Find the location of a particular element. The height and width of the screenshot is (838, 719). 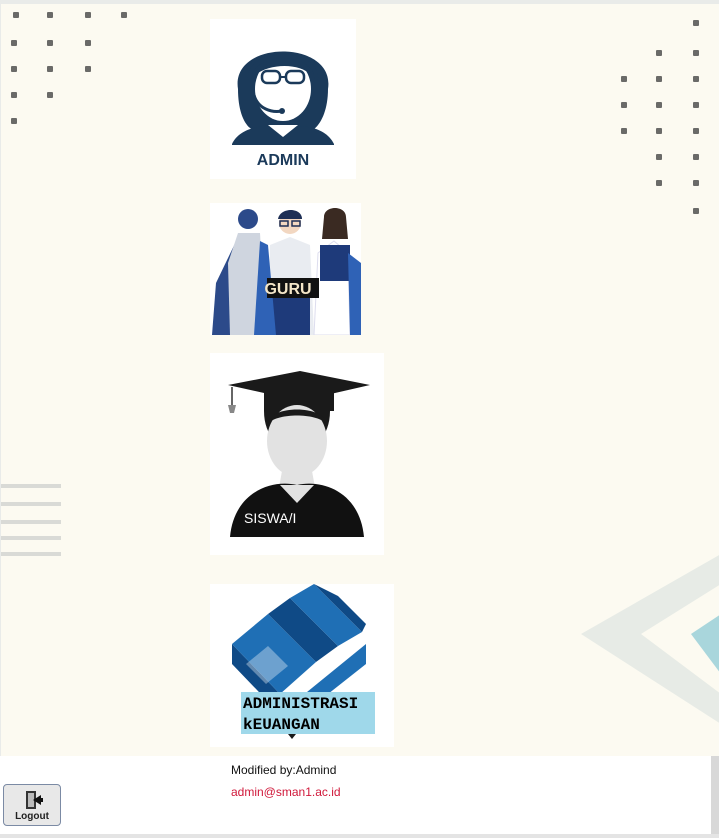

modified-by-text: Modified by:Admind is located at coordinates (284, 770).